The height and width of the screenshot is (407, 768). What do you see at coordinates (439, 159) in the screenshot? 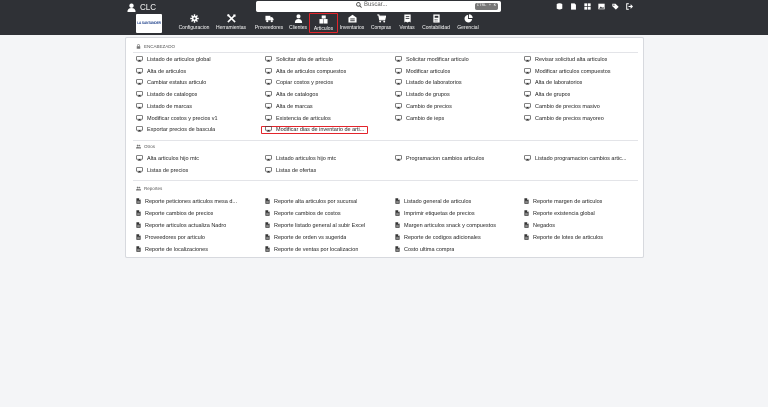
I see `link-programacion-cambios-articulos: Programacion cambios articulos` at bounding box center [439, 159].